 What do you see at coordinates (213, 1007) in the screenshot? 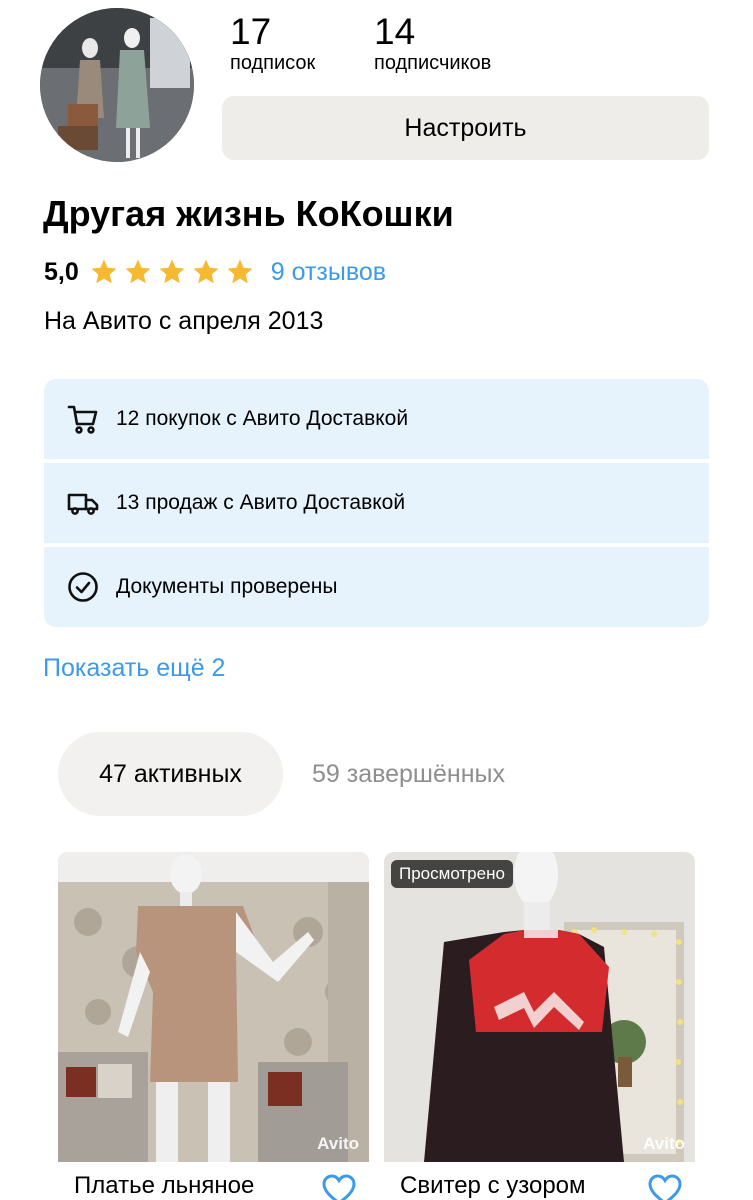
I see `listing-image: Avito` at bounding box center [213, 1007].